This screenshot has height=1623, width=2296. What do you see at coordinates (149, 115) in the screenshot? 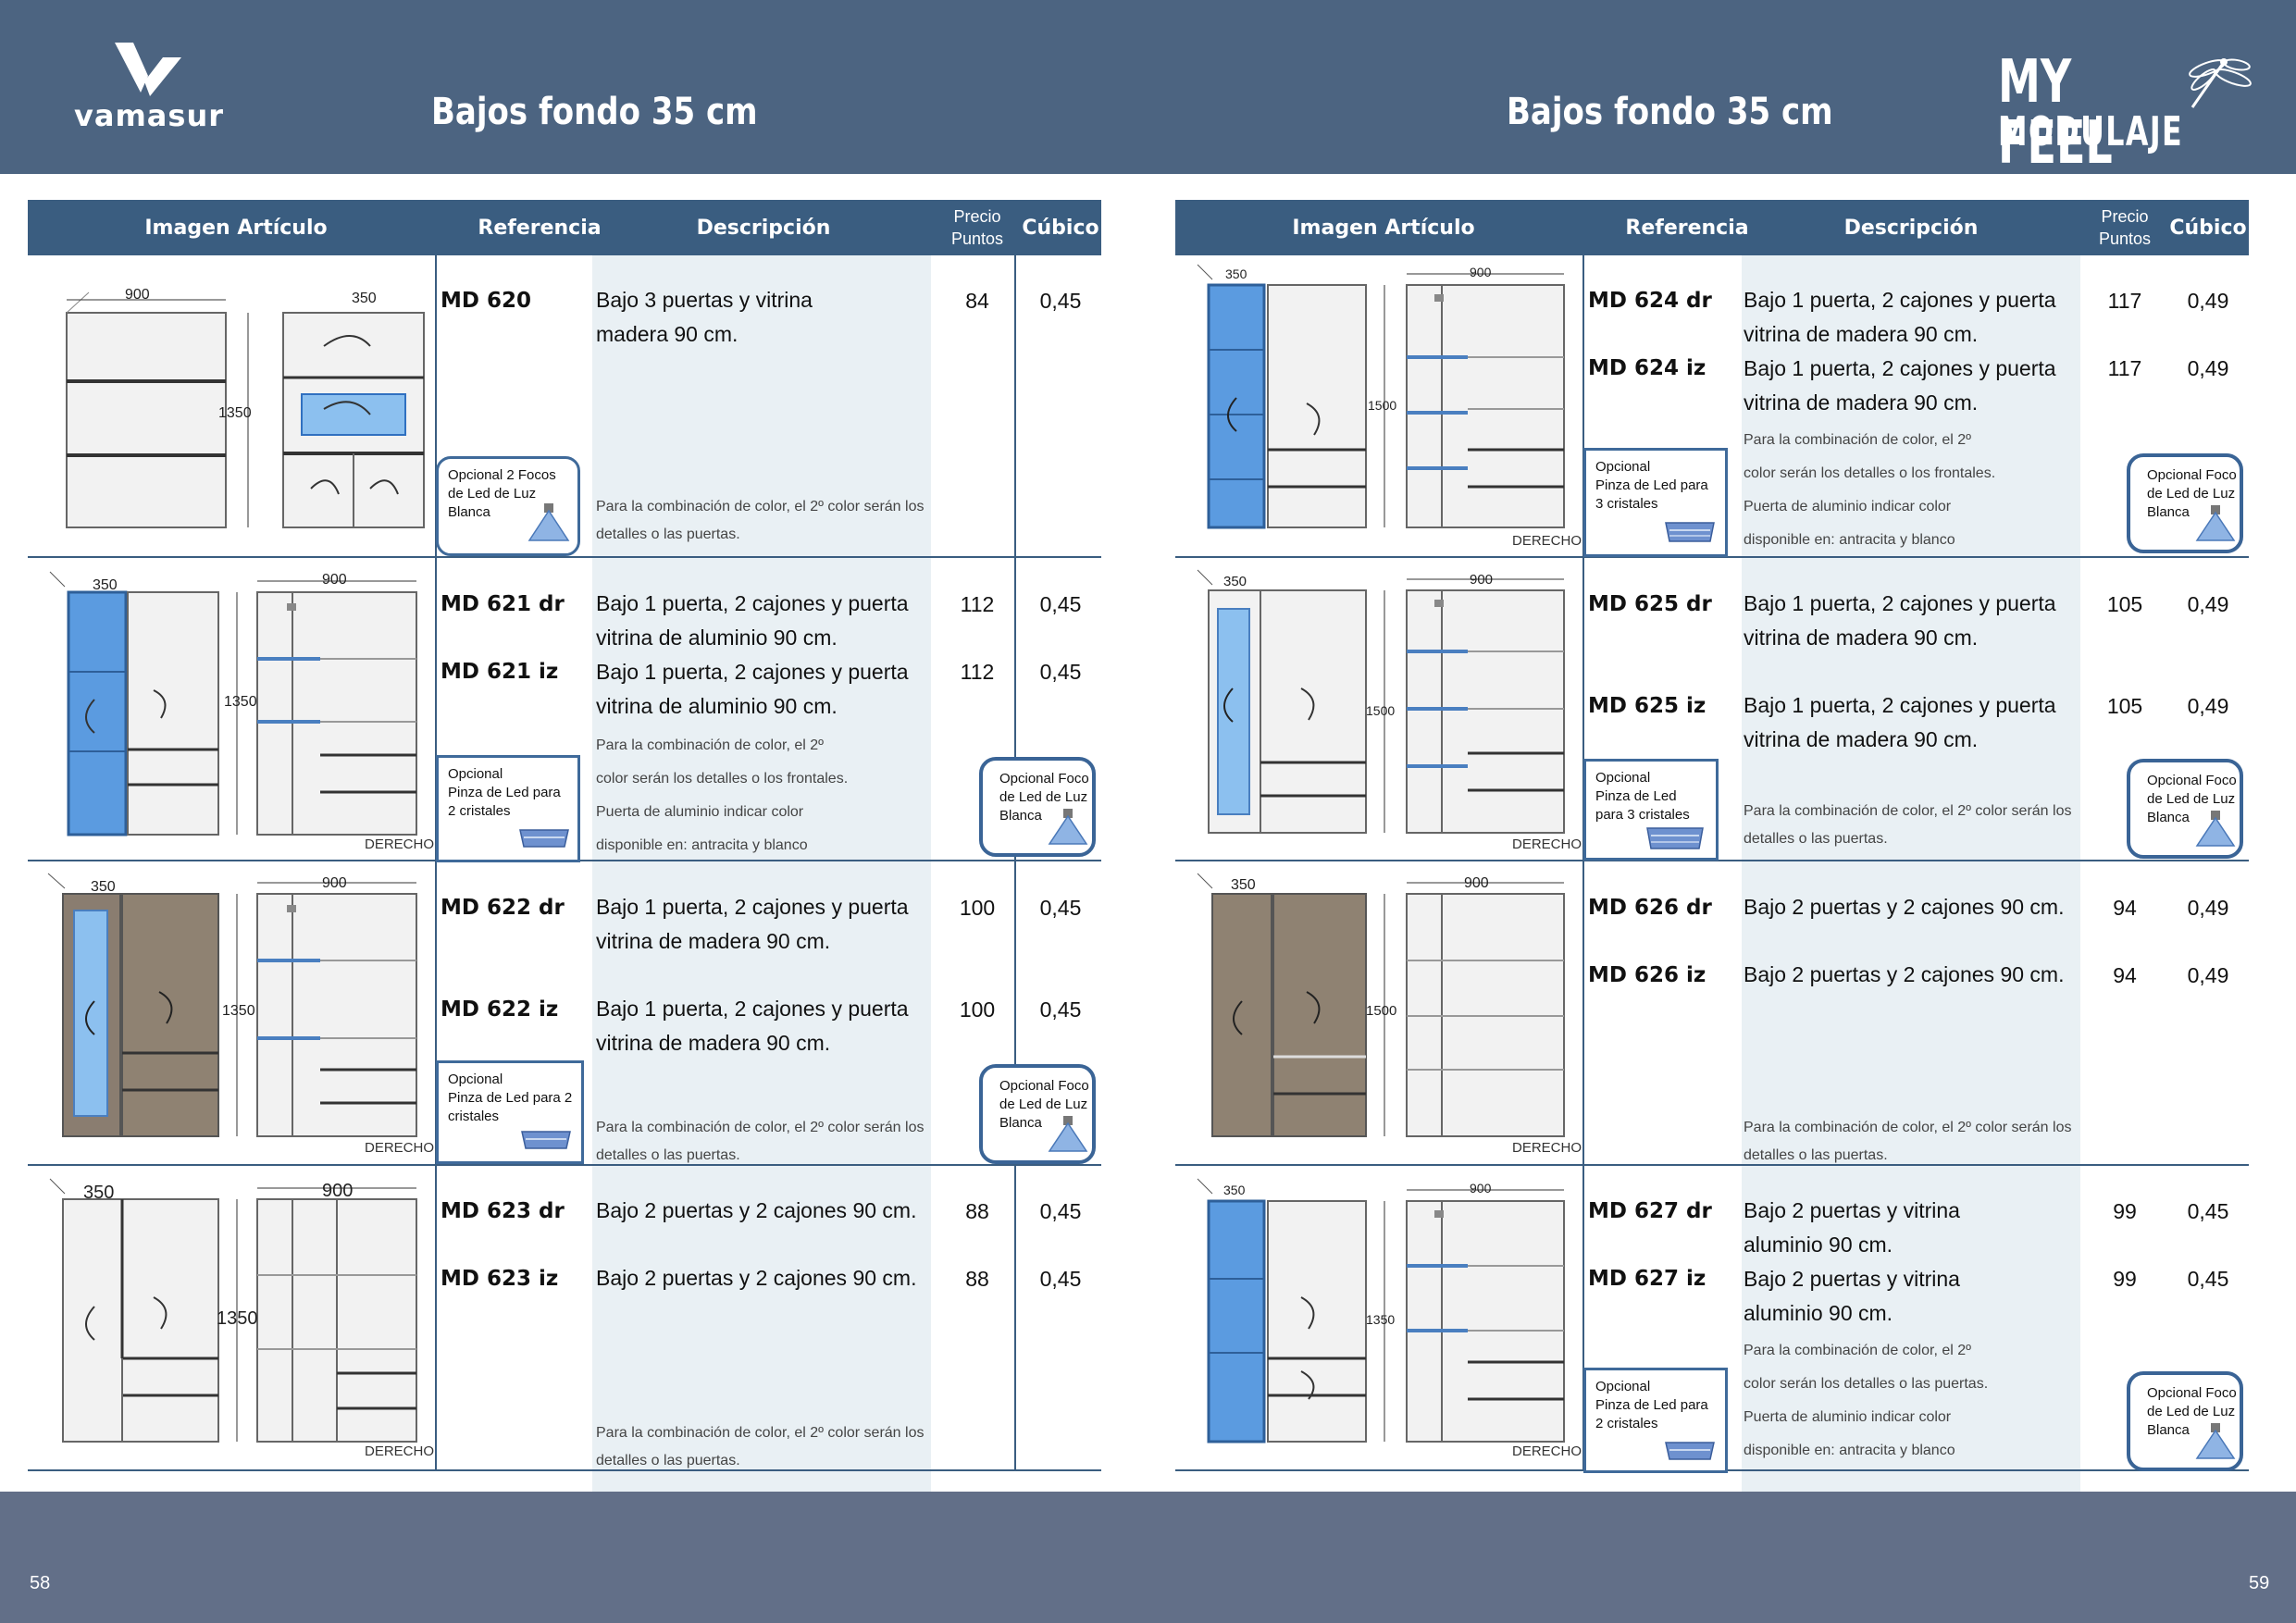
I see `logo-text: vamasur` at bounding box center [149, 115].